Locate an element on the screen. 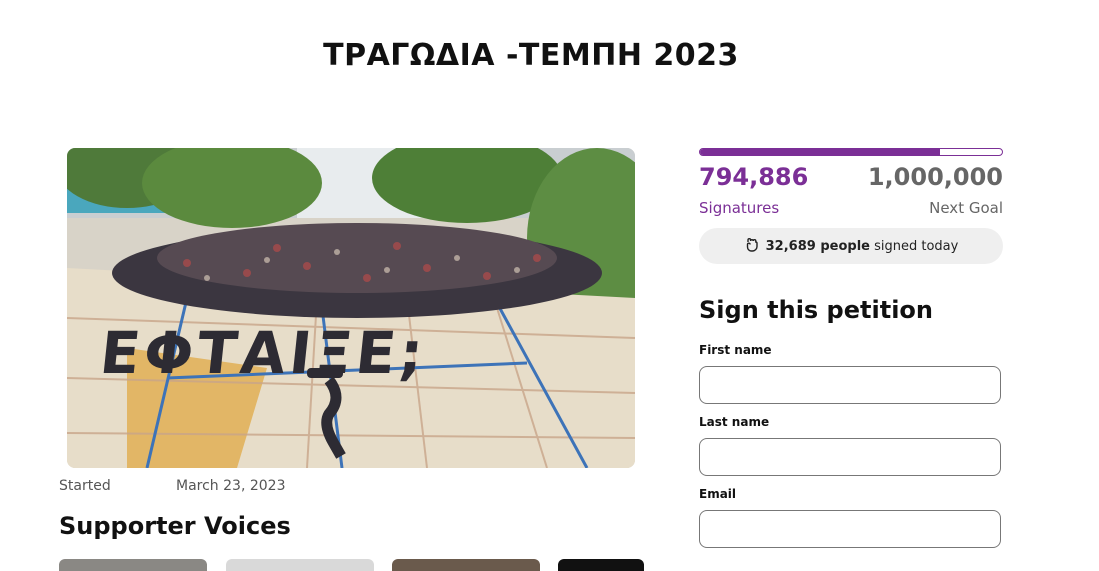 The width and height of the screenshot is (1099, 571). first-name-field is located at coordinates (850, 385).